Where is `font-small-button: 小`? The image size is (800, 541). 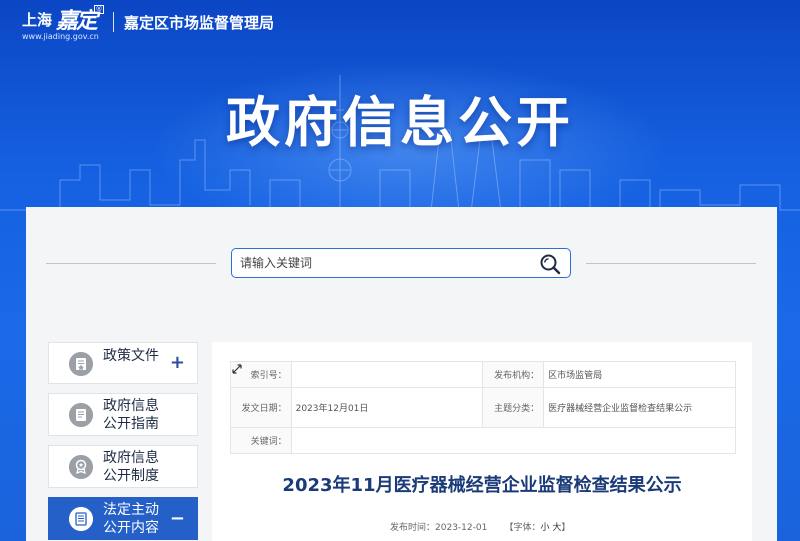 font-small-button: 小 is located at coordinates (545, 528).